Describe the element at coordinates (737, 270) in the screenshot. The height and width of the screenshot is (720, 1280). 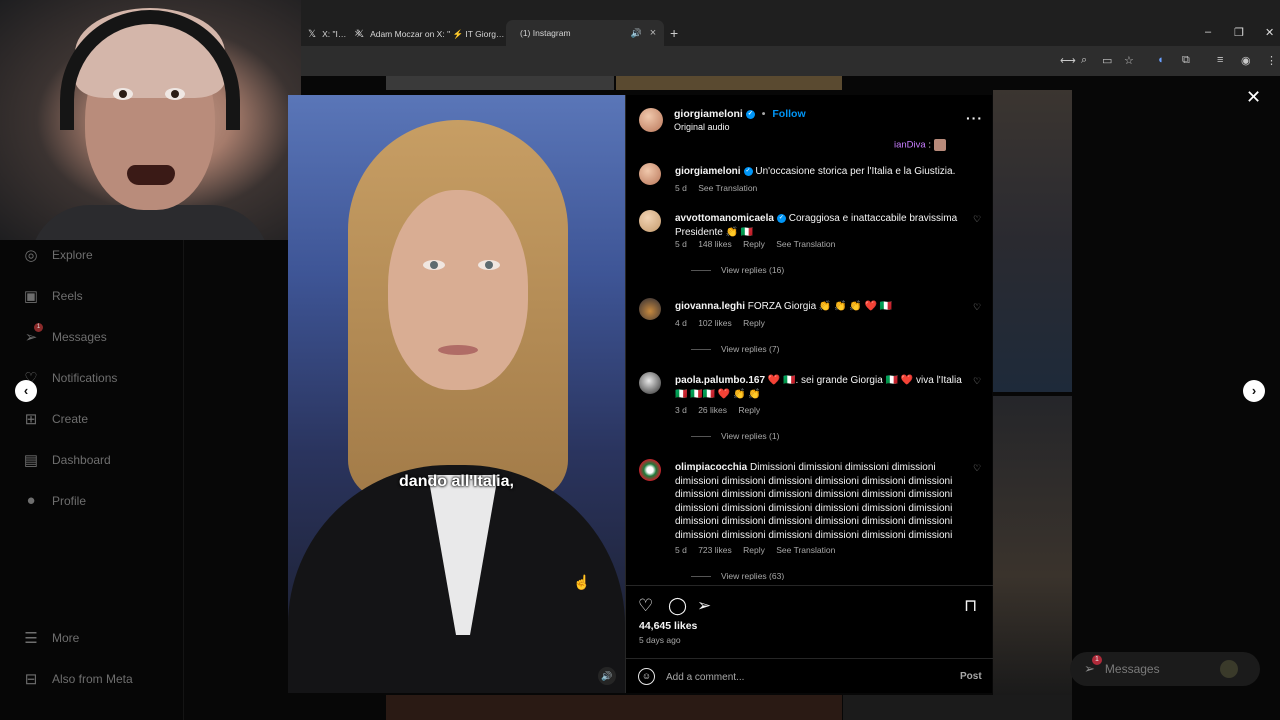
I see `view-replies-link: View replies (16)` at that location.